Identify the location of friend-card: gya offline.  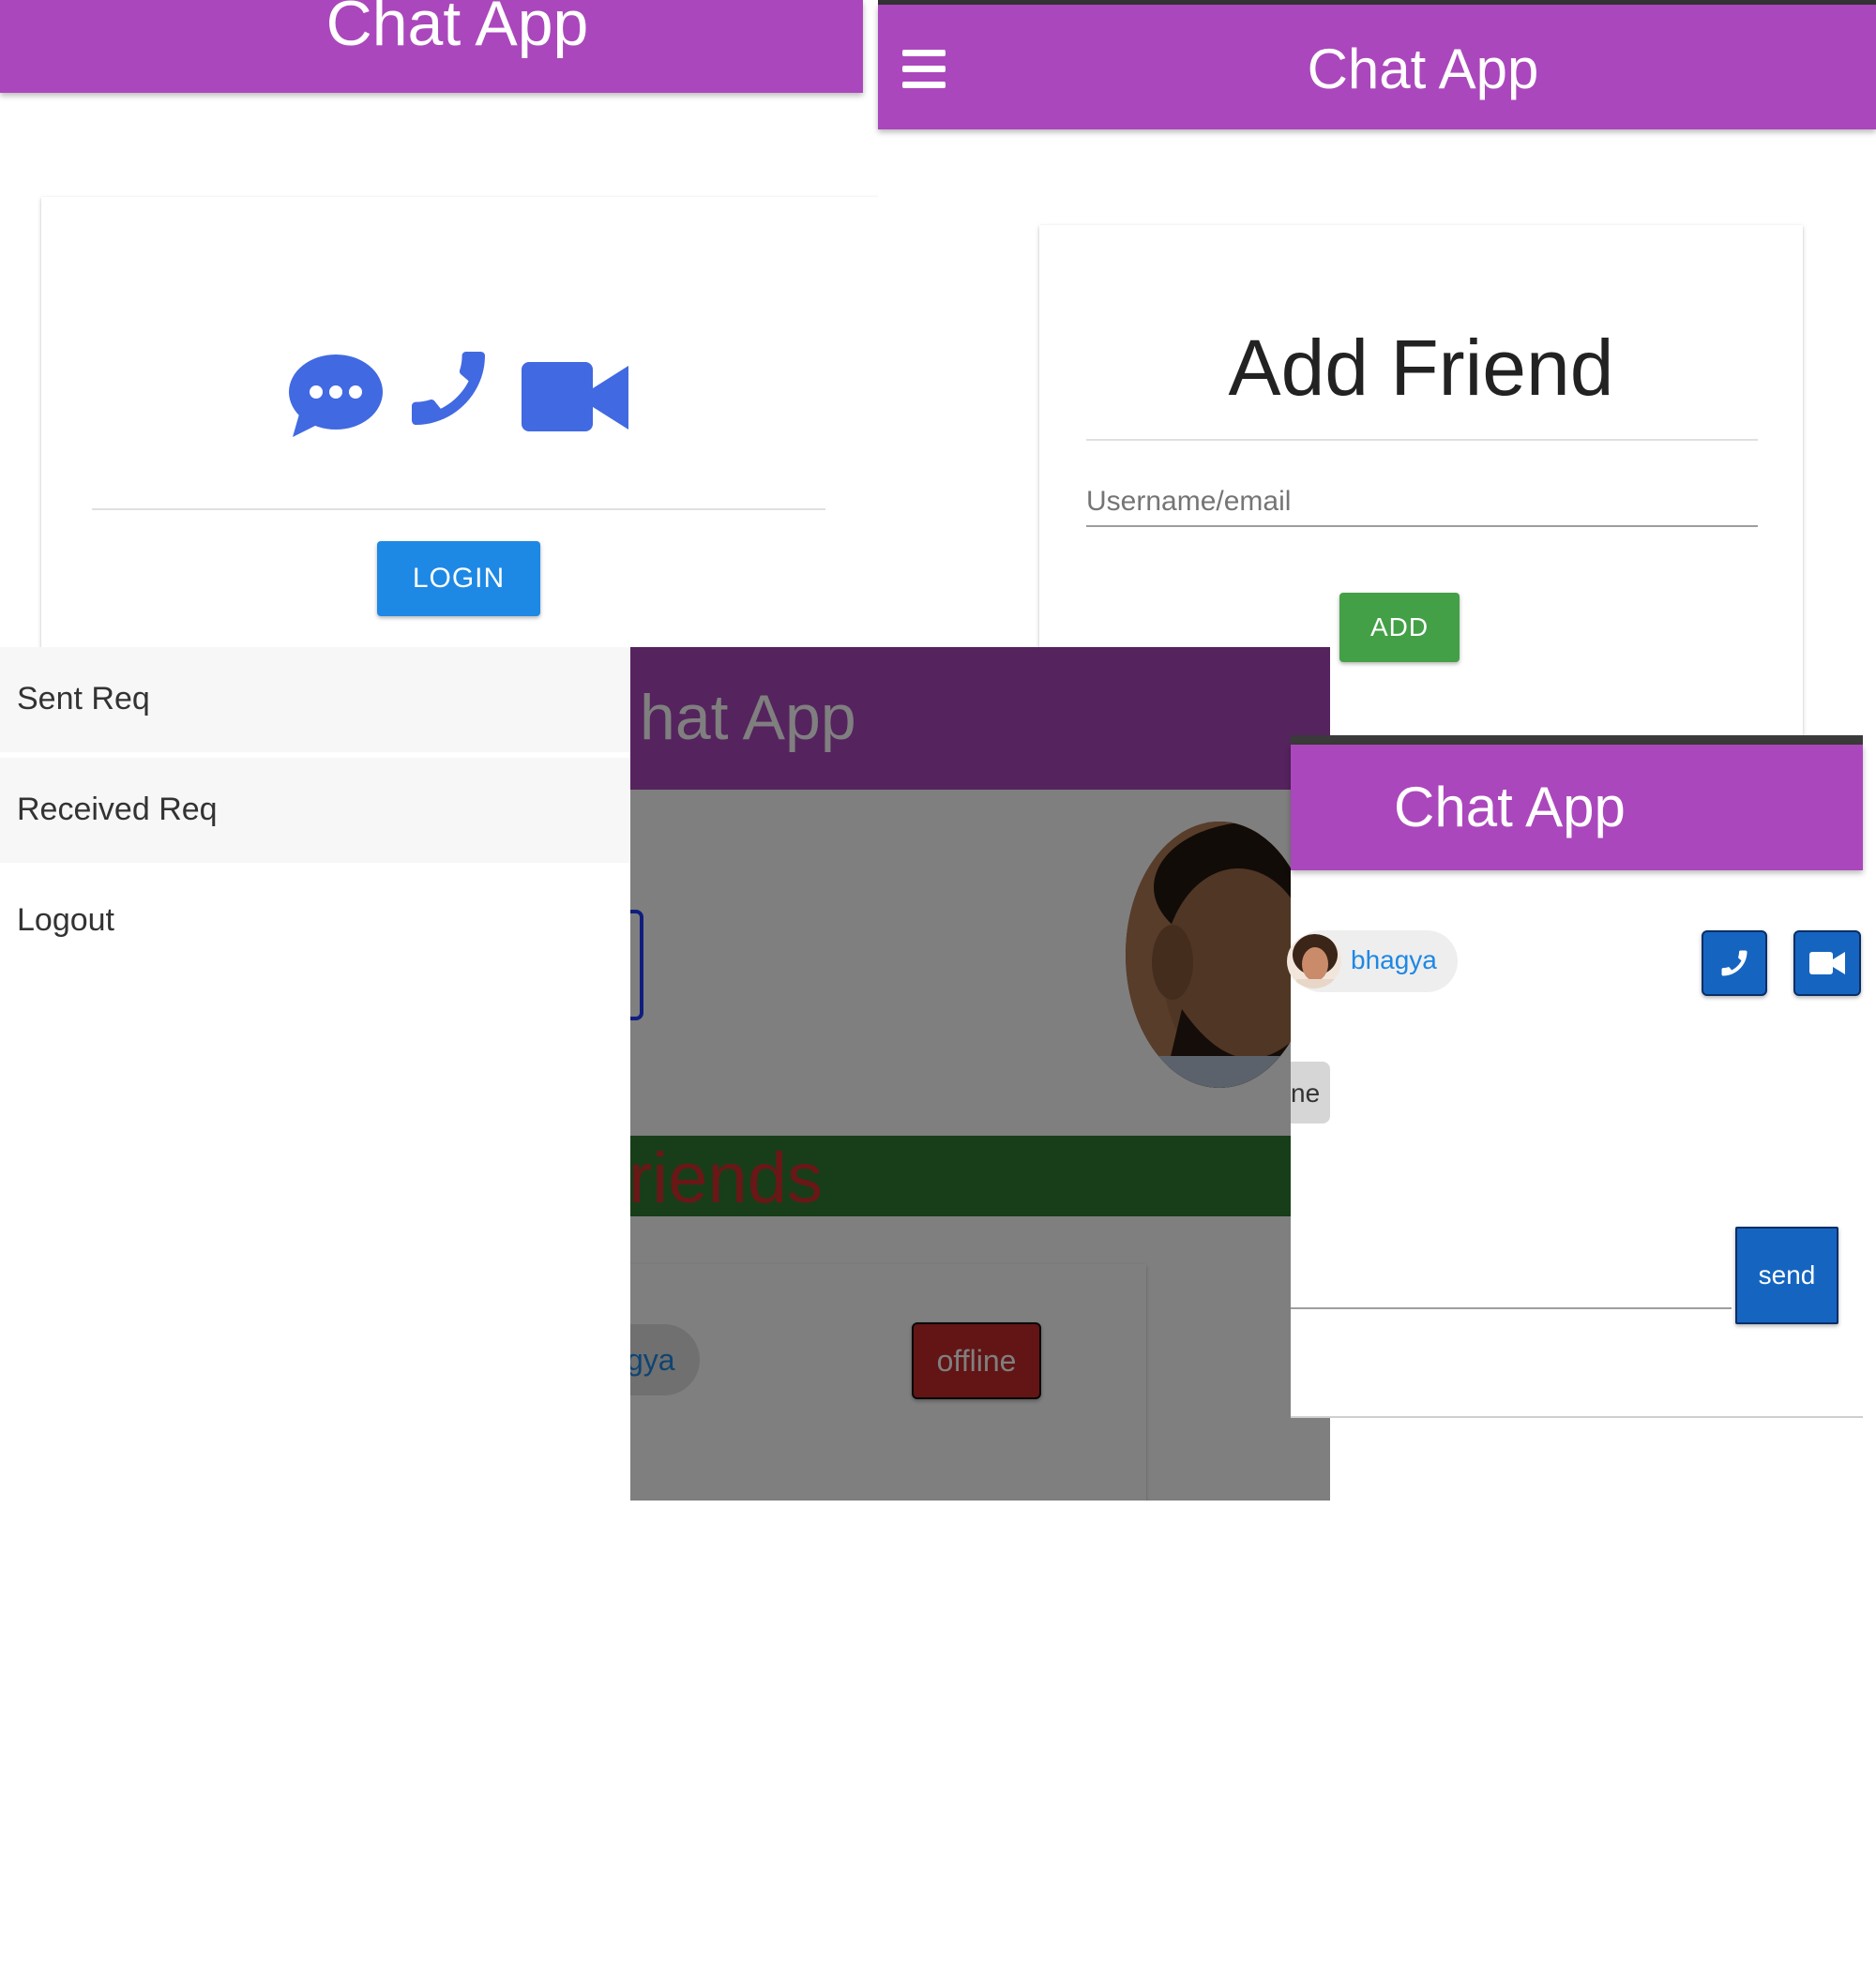
(854, 1383).